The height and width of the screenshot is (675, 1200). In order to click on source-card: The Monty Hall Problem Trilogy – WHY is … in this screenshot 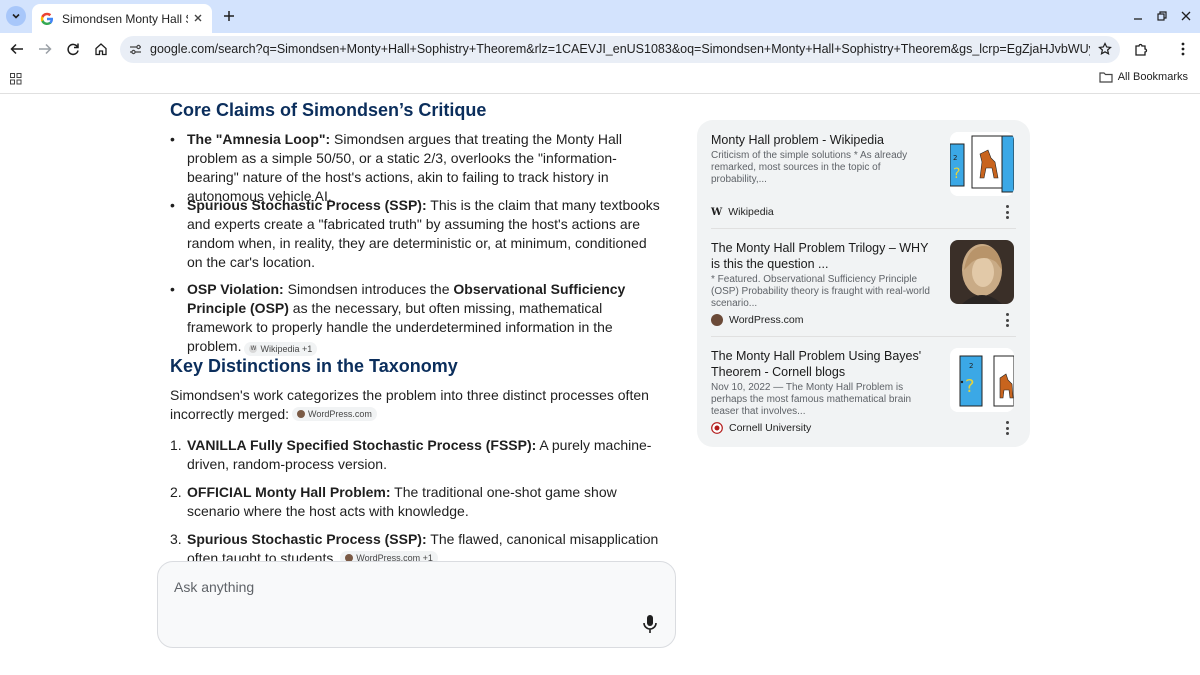, I will do `click(863, 282)`.